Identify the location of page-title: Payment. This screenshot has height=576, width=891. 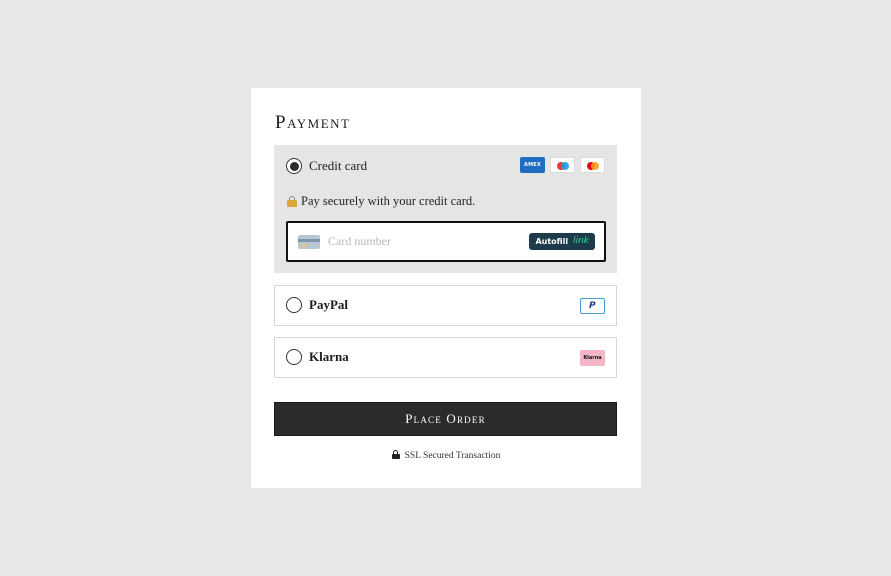
(313, 122).